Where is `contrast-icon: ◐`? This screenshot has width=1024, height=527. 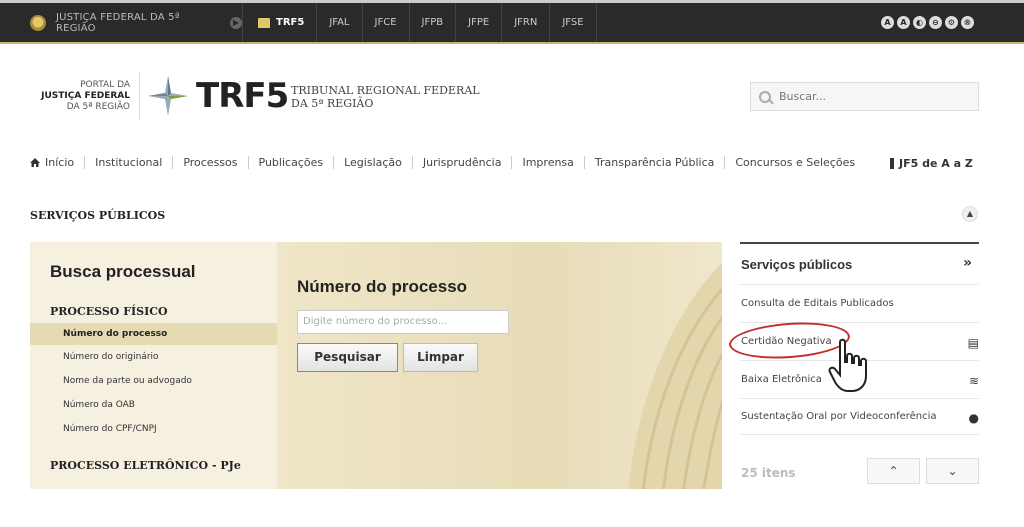 contrast-icon: ◐ is located at coordinates (919, 22).